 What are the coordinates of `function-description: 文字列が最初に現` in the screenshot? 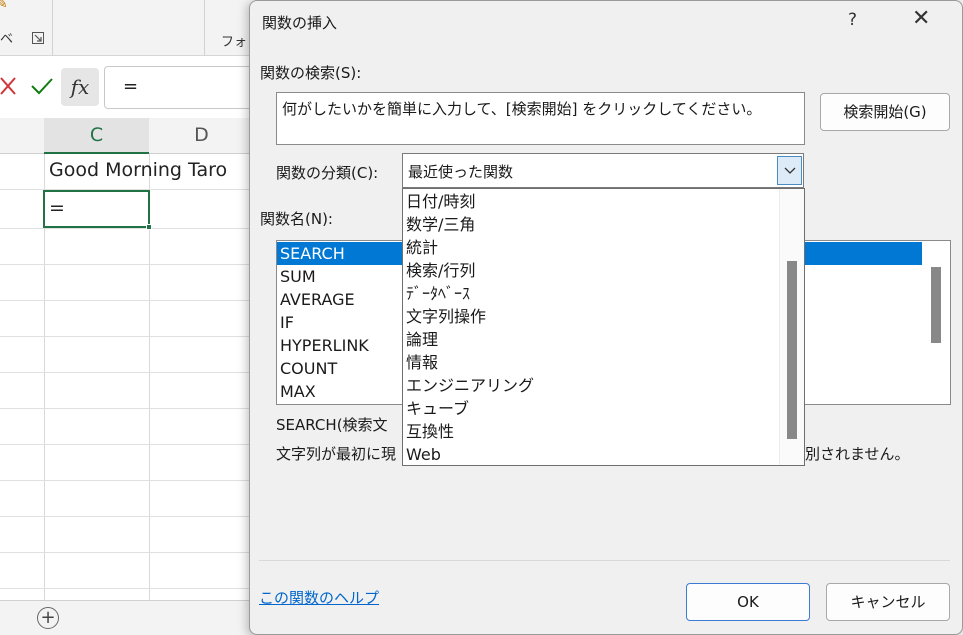 It's located at (336, 454).